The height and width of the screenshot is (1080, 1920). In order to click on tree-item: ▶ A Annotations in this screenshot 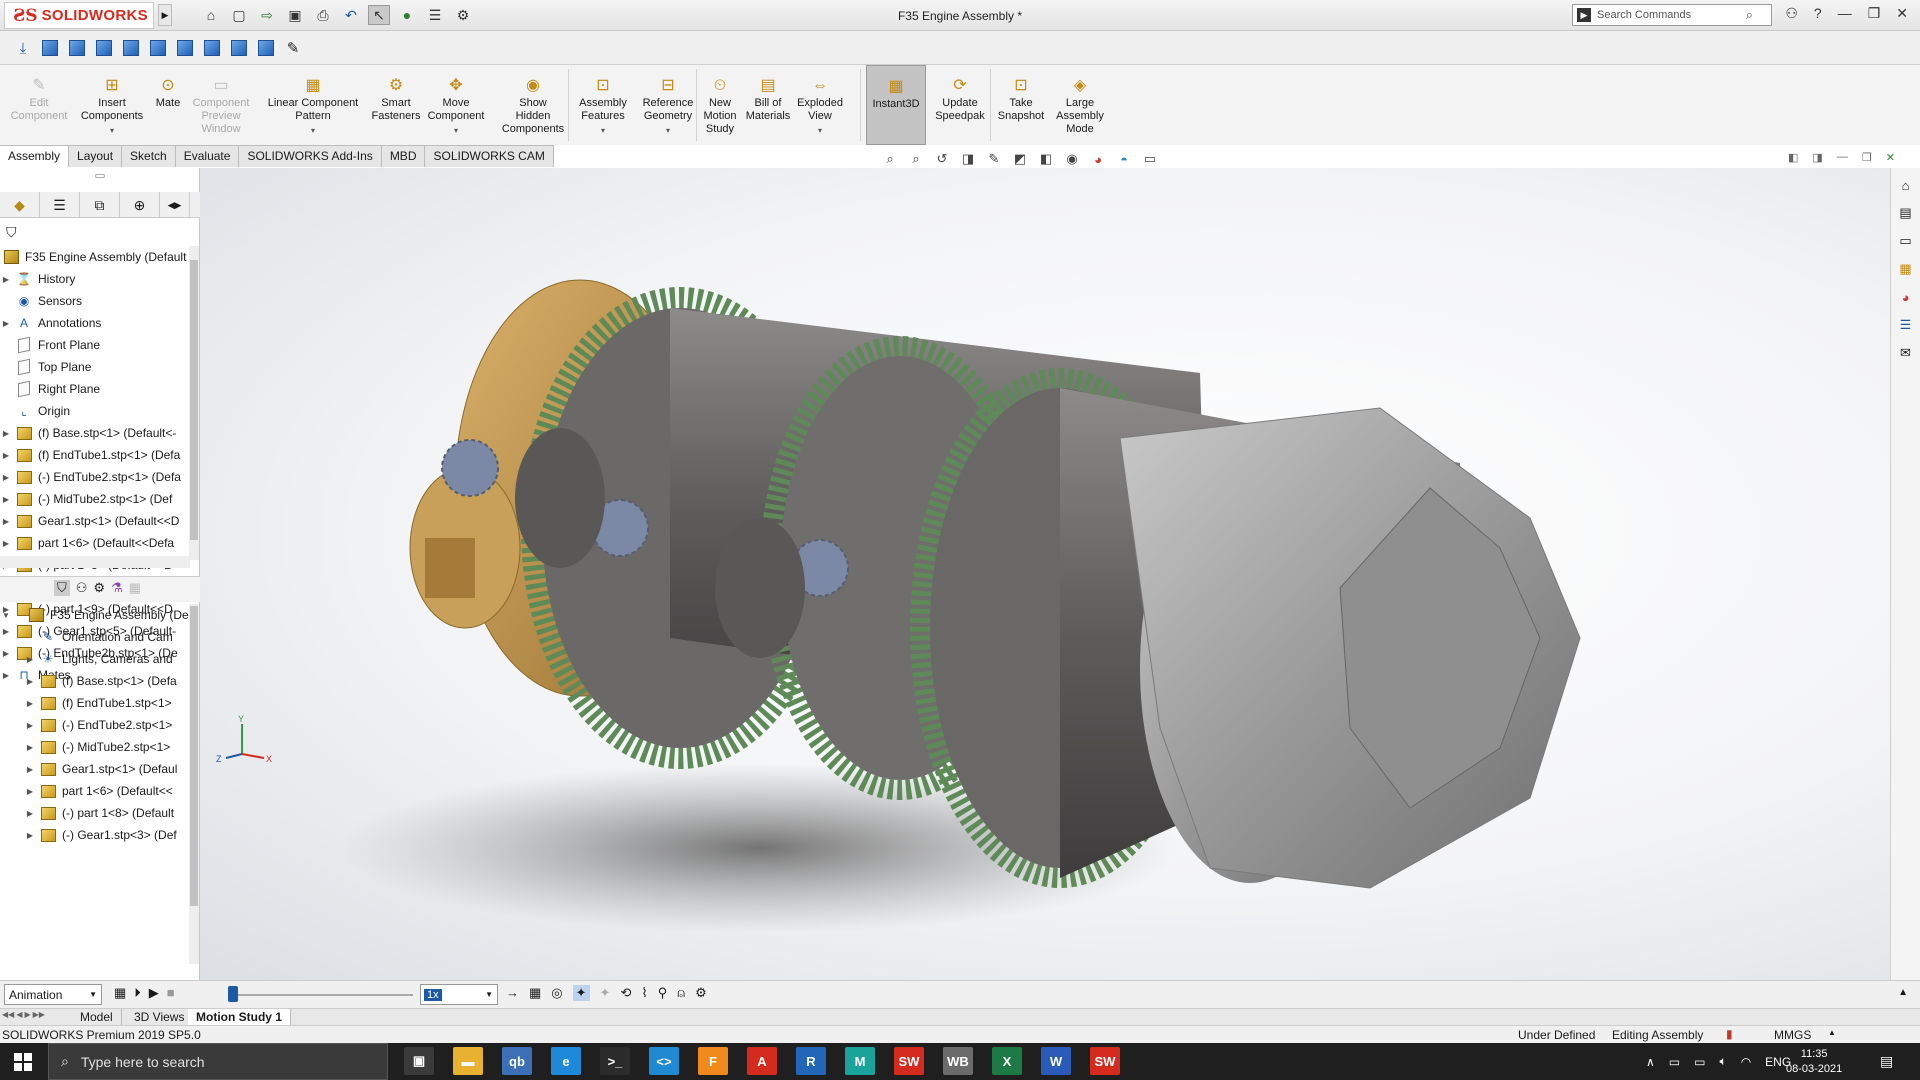, I will do `click(95, 323)`.